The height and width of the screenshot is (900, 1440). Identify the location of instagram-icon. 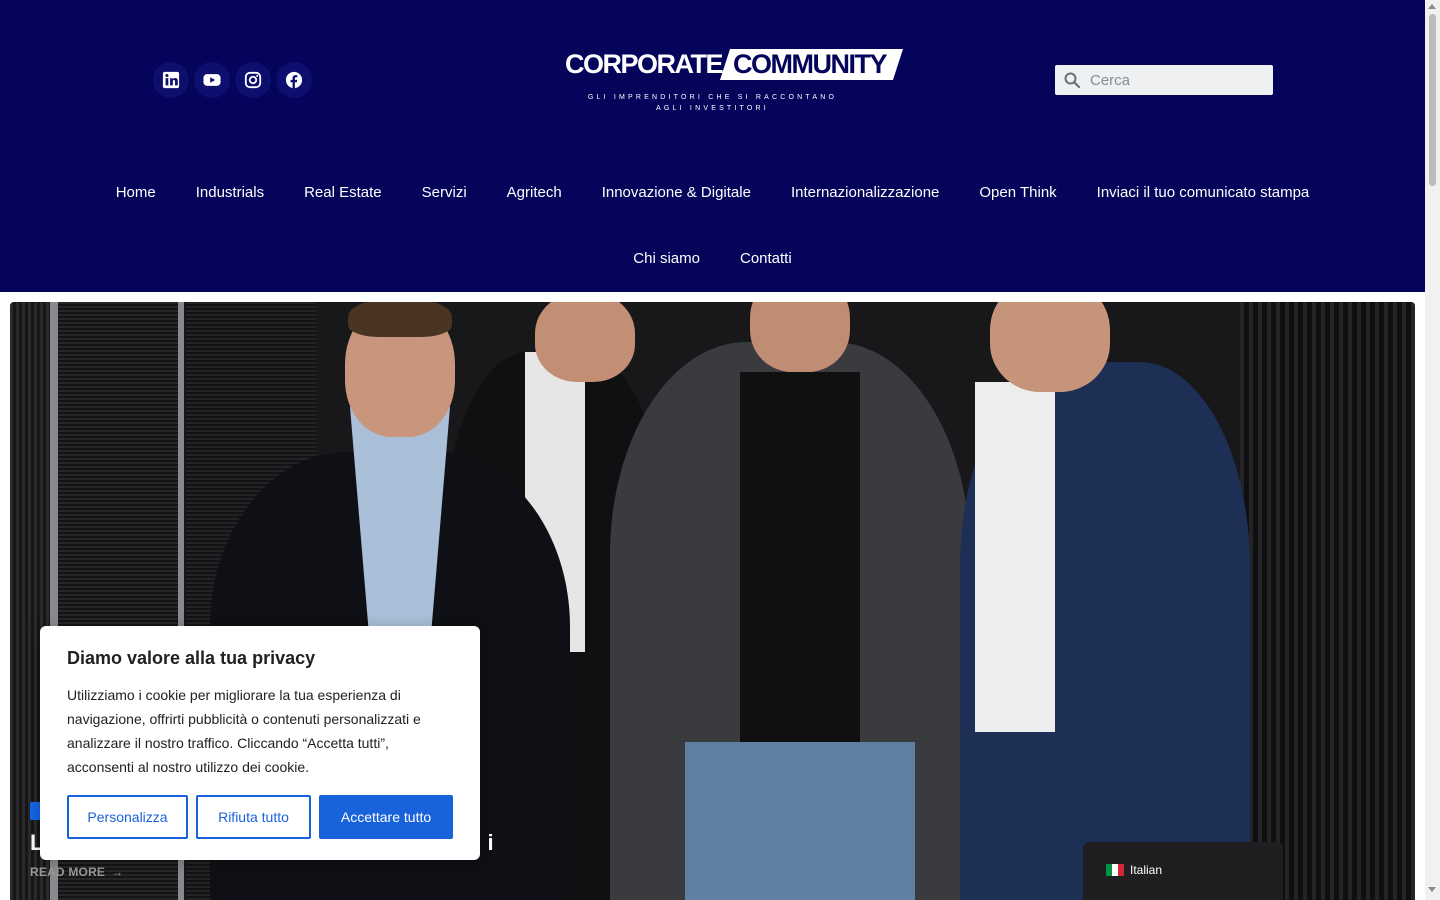
(253, 80).